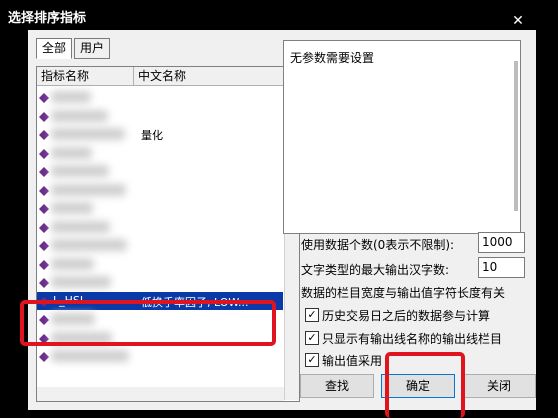 This screenshot has width=558, height=418. I want to click on output-value-checkbox-label: 输出值采用, so click(352, 361).